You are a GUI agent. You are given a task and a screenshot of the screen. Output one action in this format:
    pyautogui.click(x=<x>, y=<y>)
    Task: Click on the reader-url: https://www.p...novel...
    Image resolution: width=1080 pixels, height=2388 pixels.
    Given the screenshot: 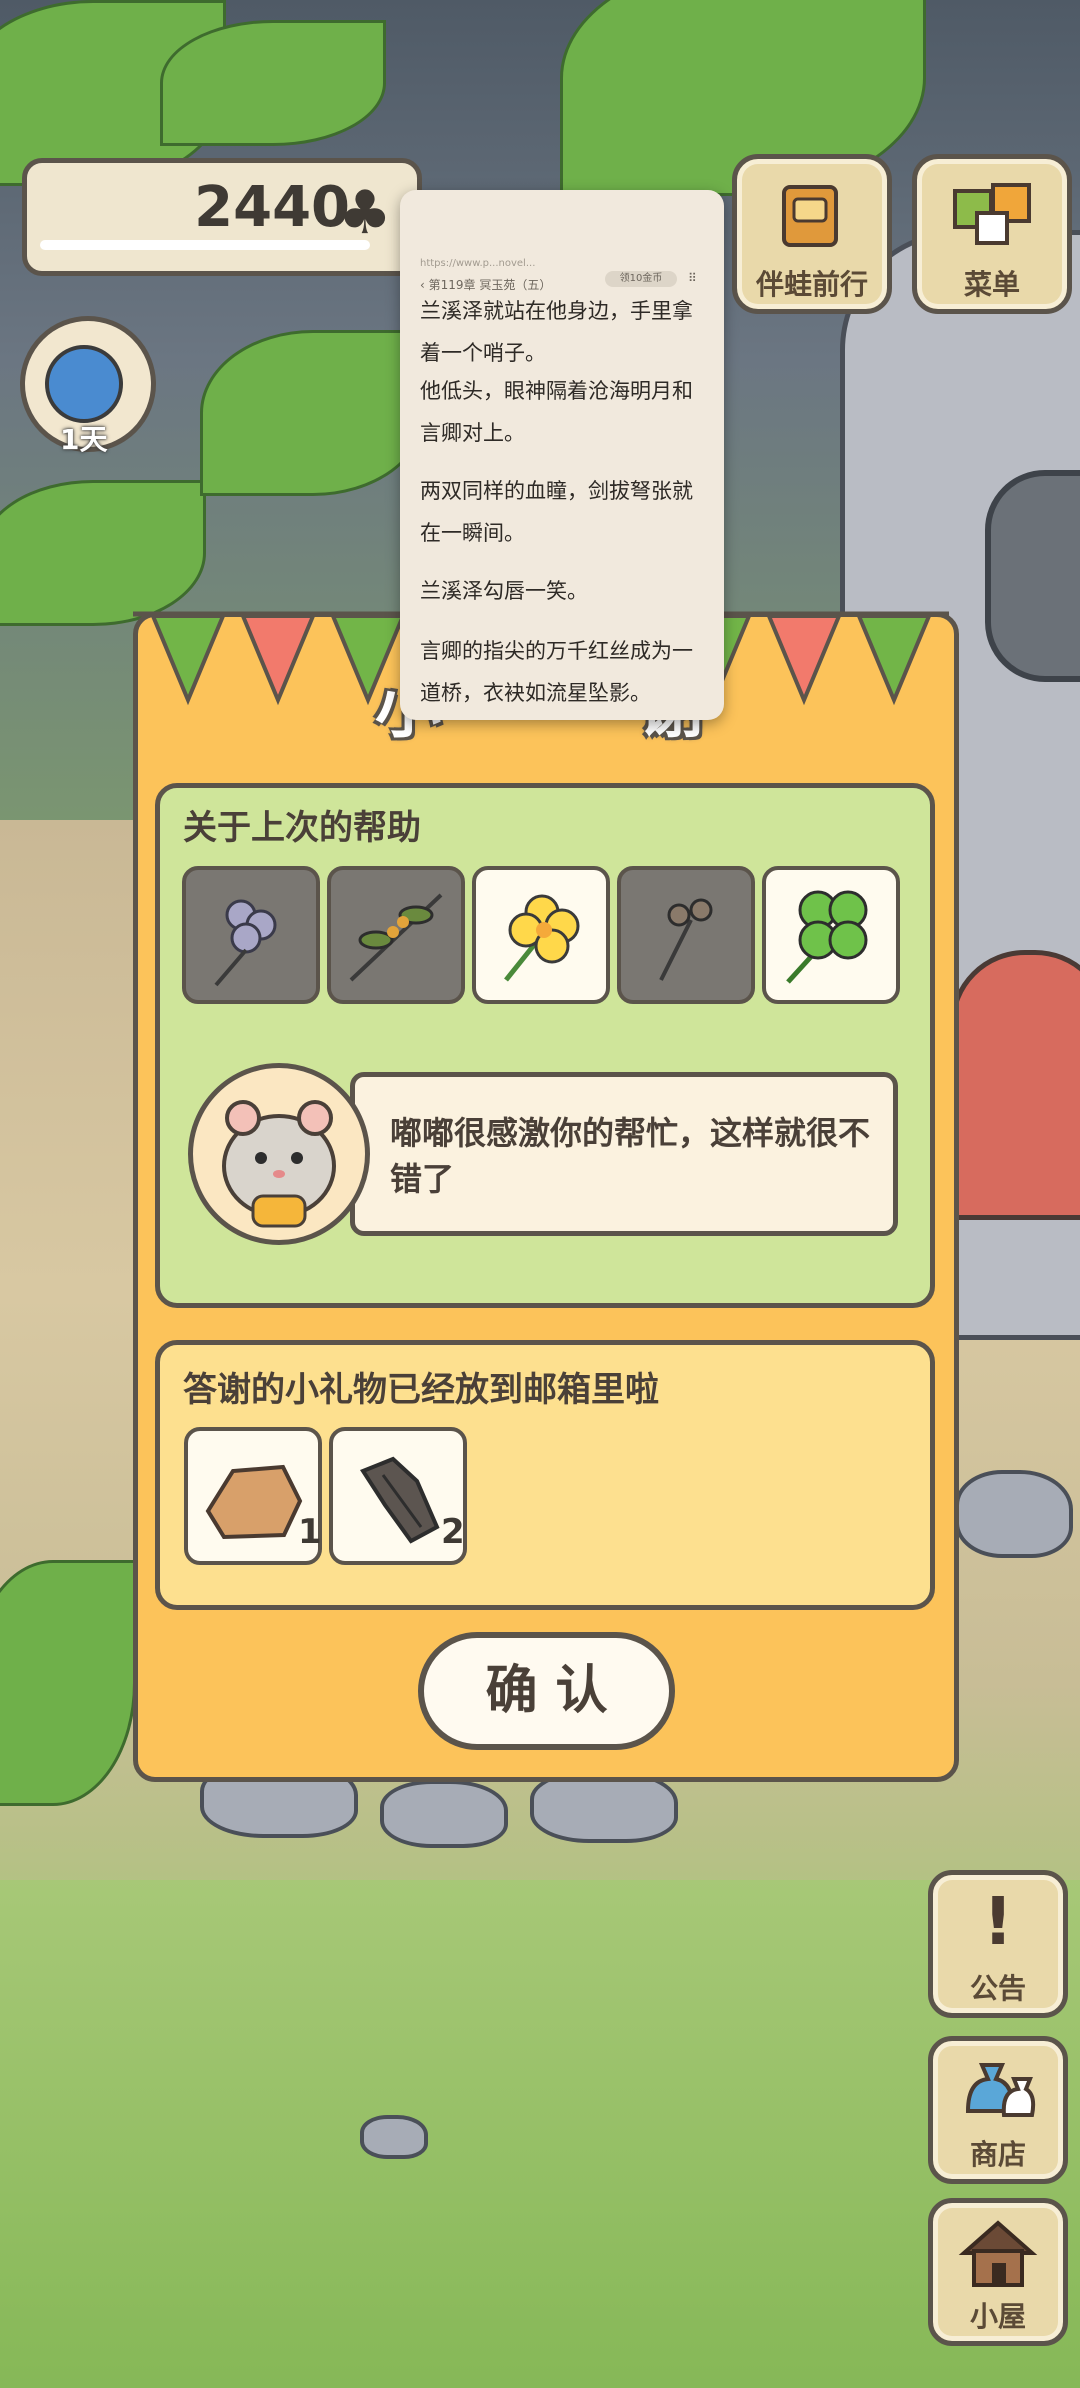 What is the action you would take?
    pyautogui.click(x=478, y=263)
    